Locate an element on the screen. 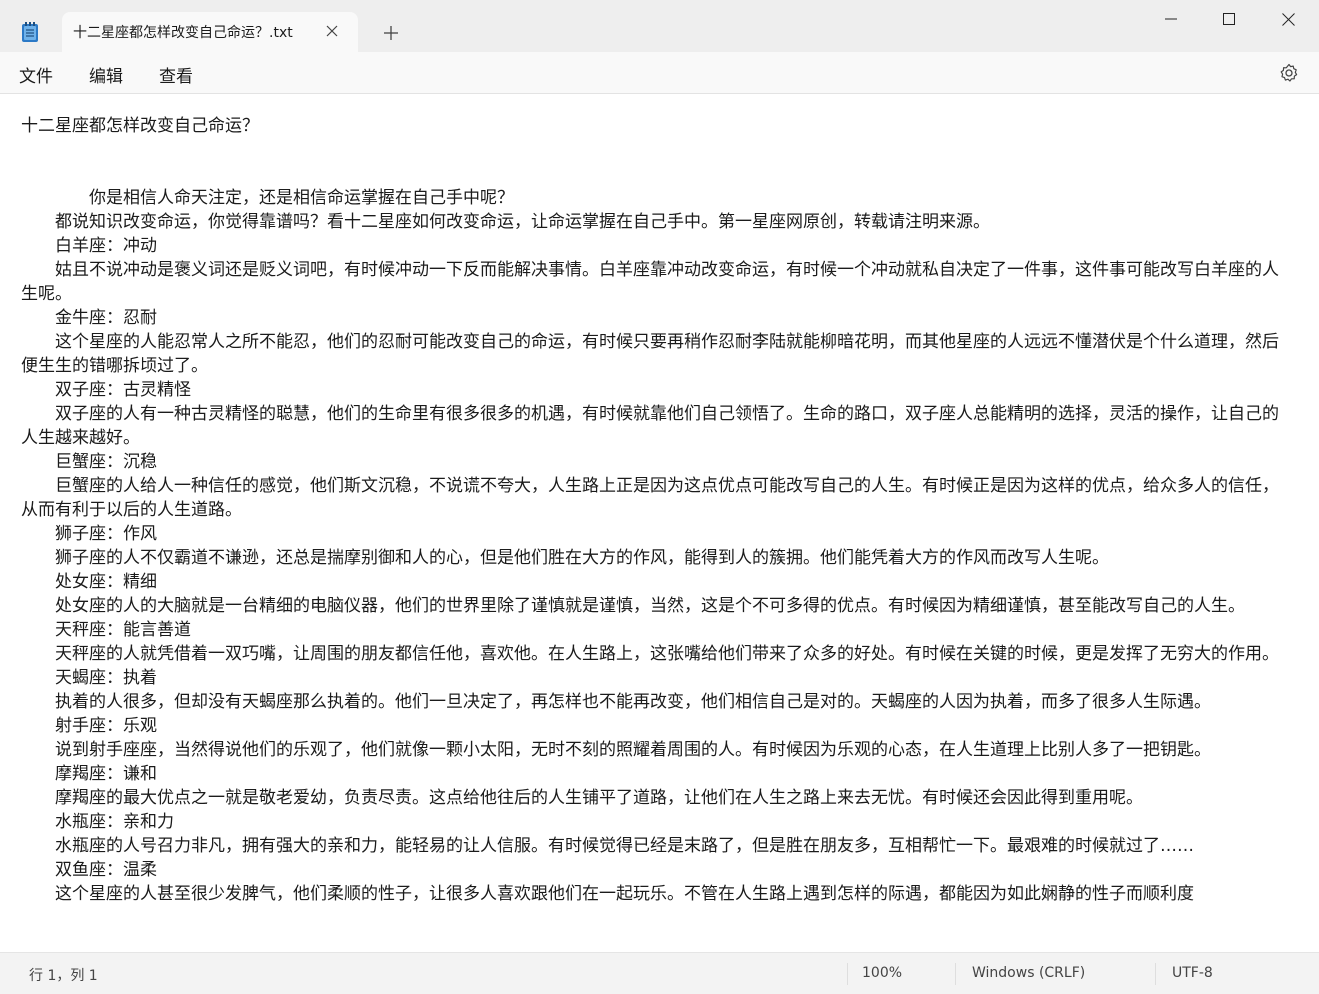 The image size is (1319, 994). minimize-button is located at coordinates (1171, 19).